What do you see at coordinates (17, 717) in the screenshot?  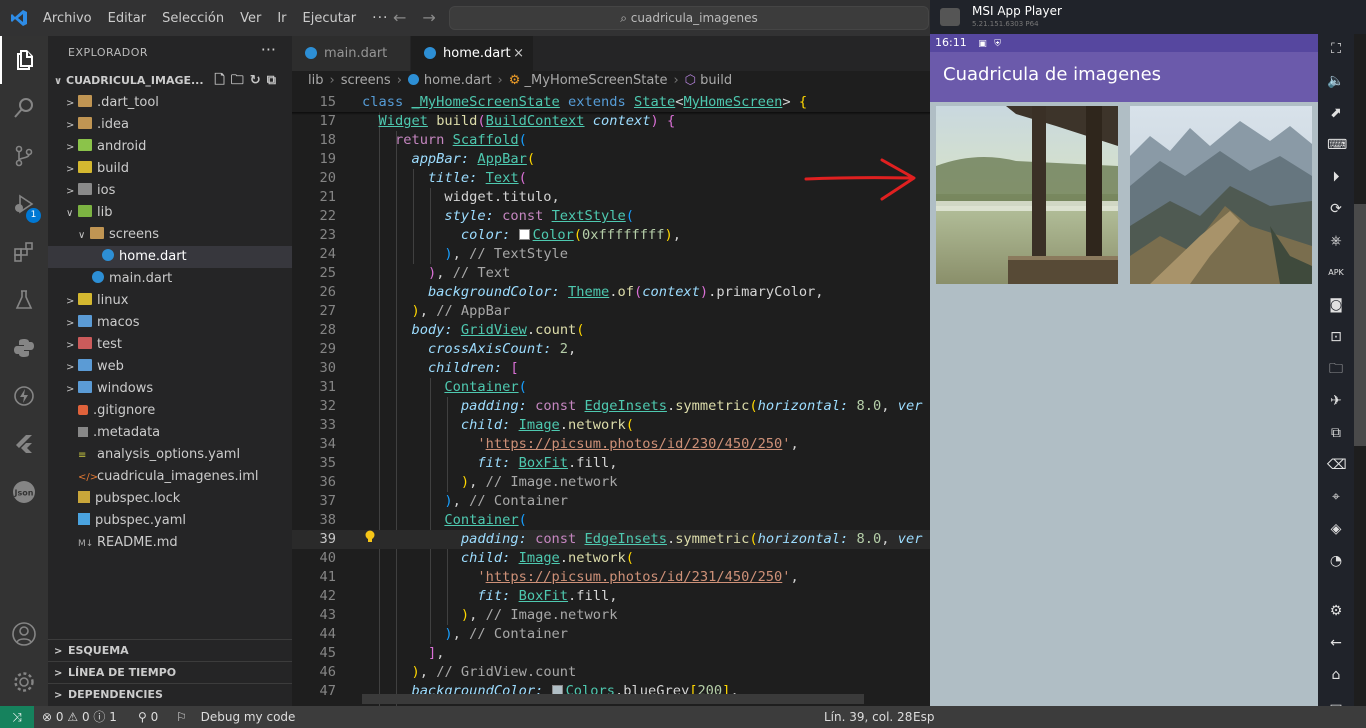 I see `remote-icon: ⤨` at bounding box center [17, 717].